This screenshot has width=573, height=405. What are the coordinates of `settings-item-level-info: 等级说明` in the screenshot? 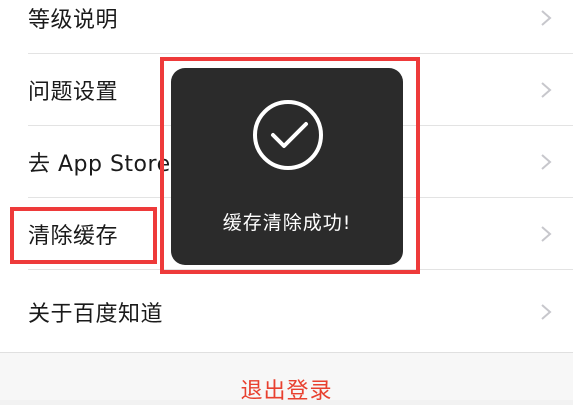 It's located at (286, 27).